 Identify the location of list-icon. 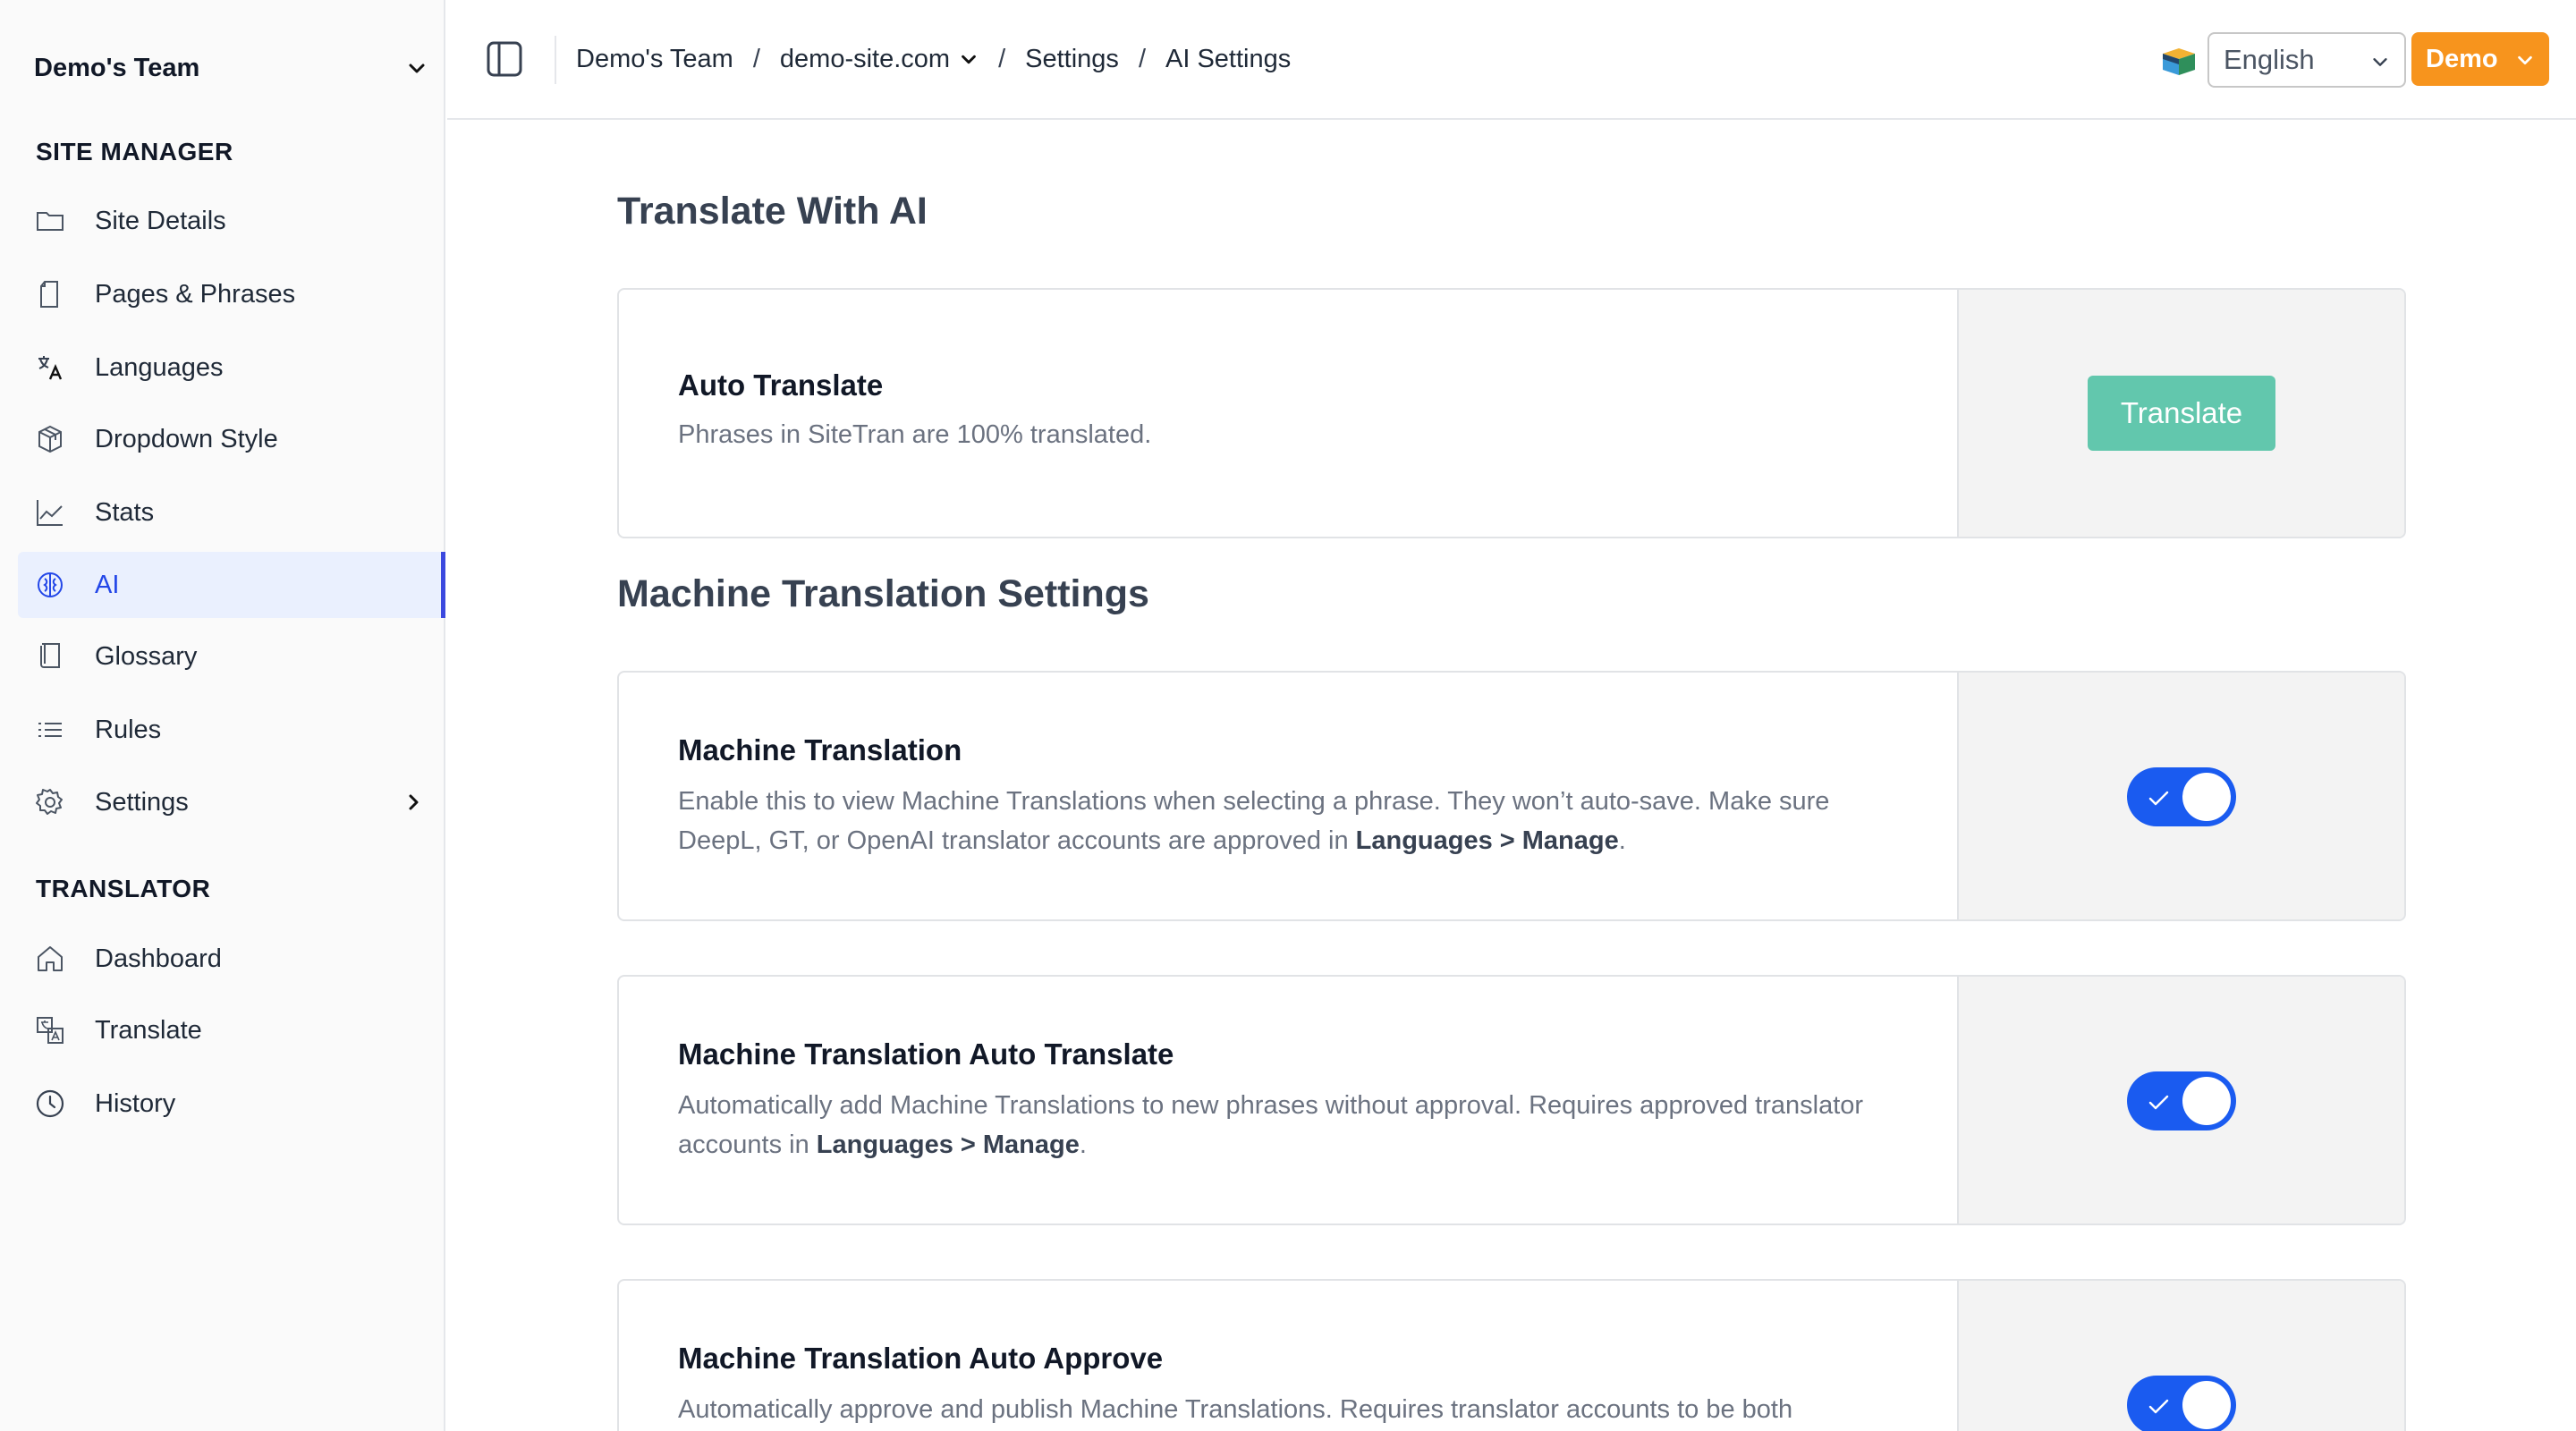
(50, 730).